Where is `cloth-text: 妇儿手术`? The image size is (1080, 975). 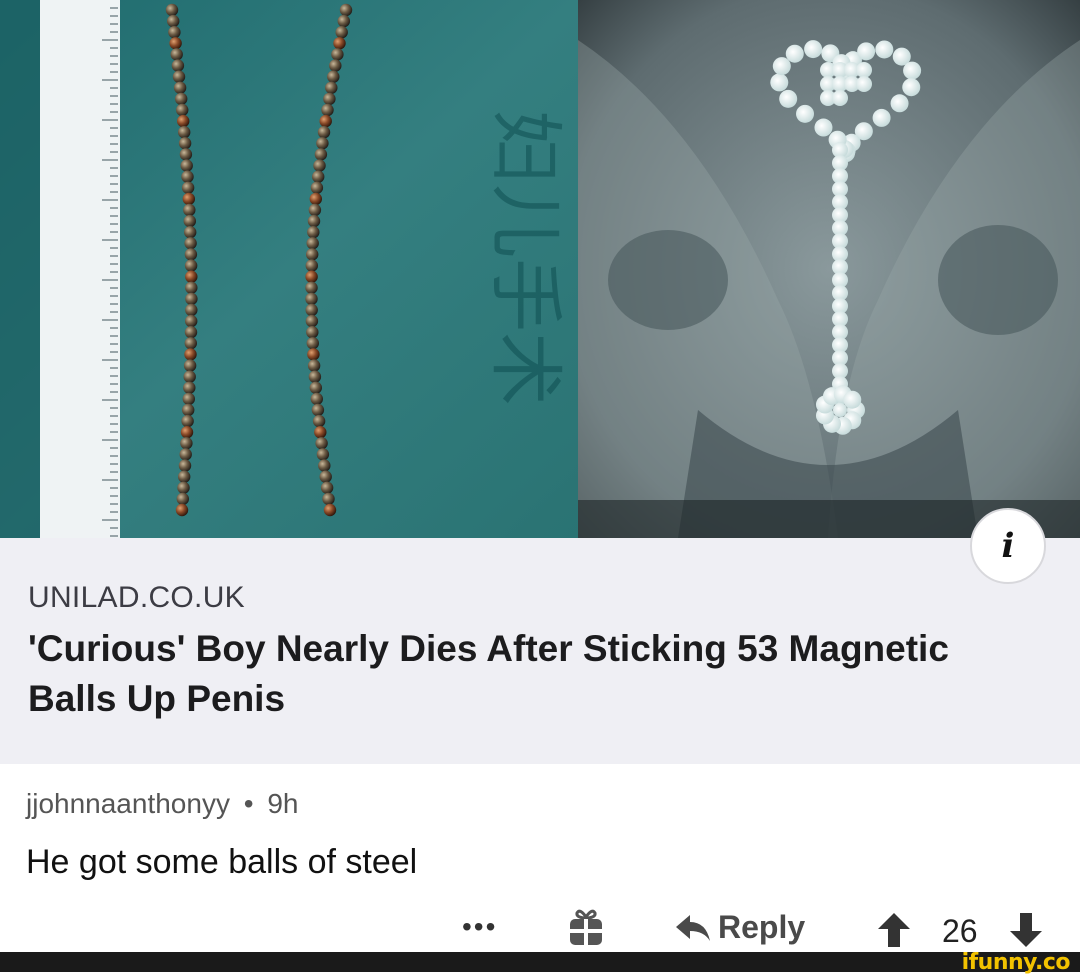 cloth-text: 妇儿手术 is located at coordinates (525, 258).